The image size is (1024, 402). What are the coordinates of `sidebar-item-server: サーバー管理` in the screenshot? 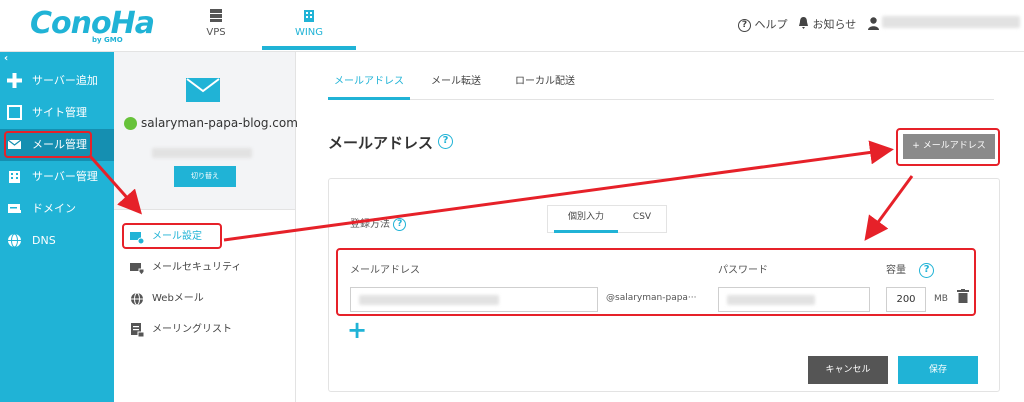 It's located at (57, 177).